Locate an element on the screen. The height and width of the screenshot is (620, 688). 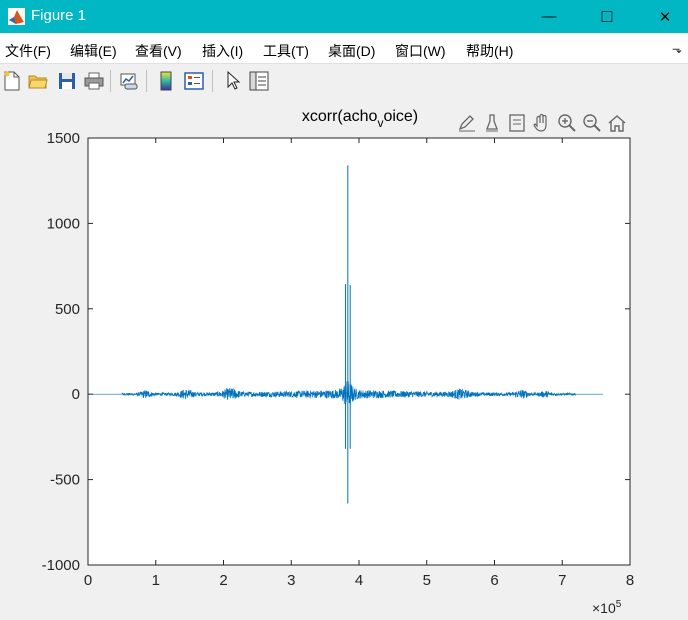
maximize-icon: ☐ is located at coordinates (607, 17).